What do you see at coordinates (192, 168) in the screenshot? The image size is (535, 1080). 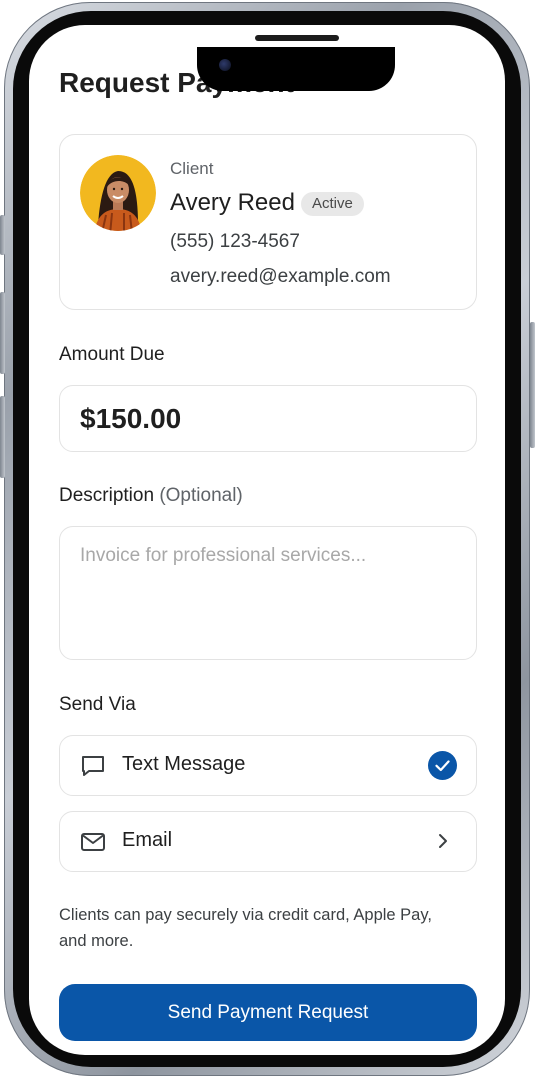 I see `client-label: Client` at bounding box center [192, 168].